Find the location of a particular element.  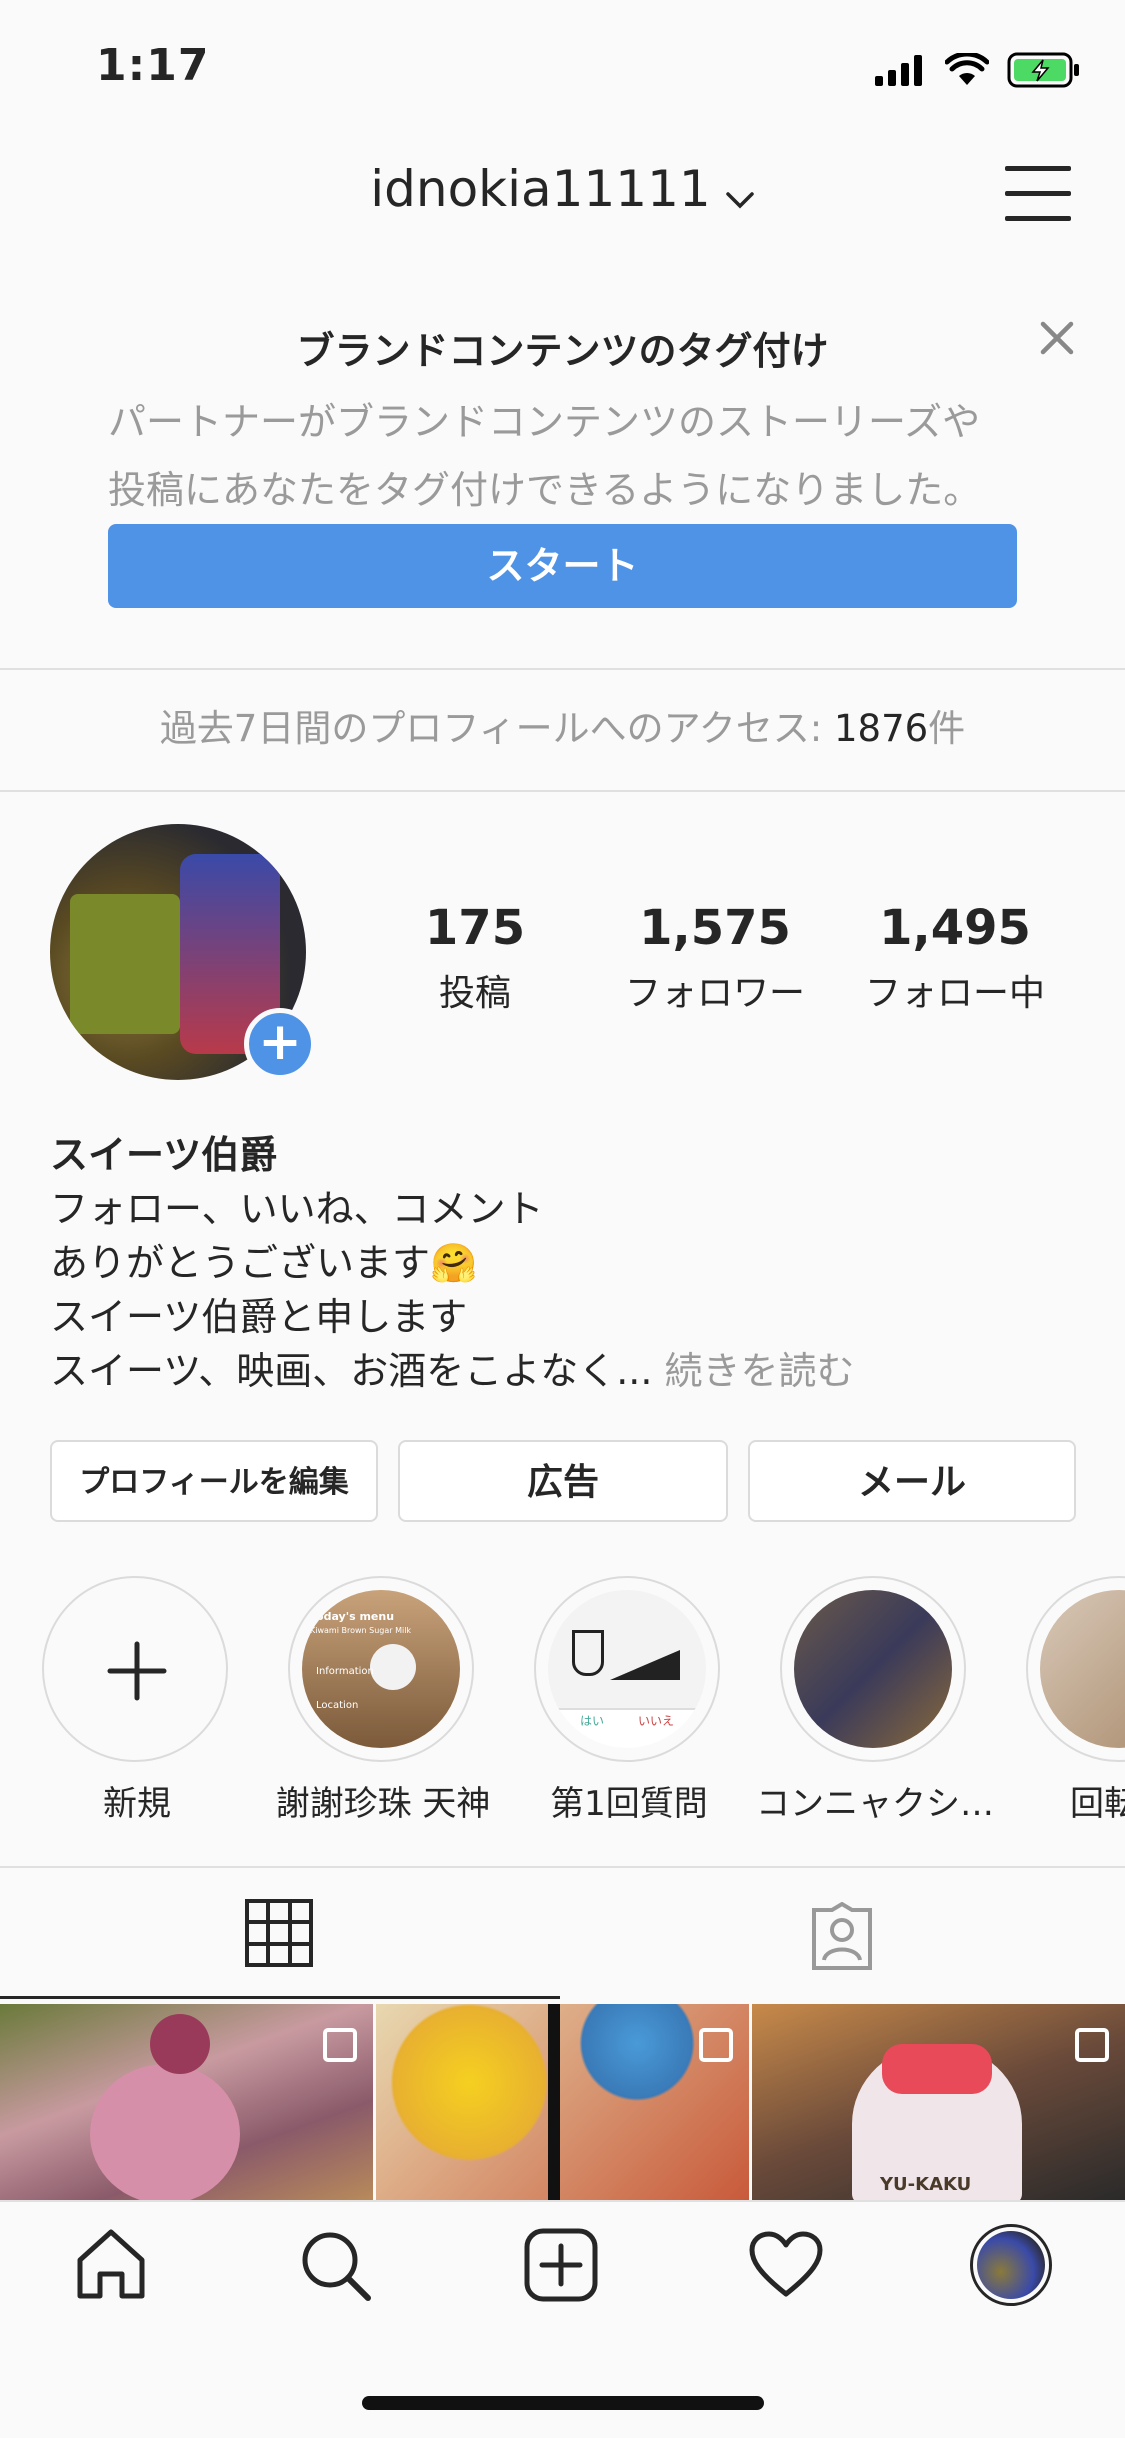

ads-button: 広告 is located at coordinates (563, 1481).